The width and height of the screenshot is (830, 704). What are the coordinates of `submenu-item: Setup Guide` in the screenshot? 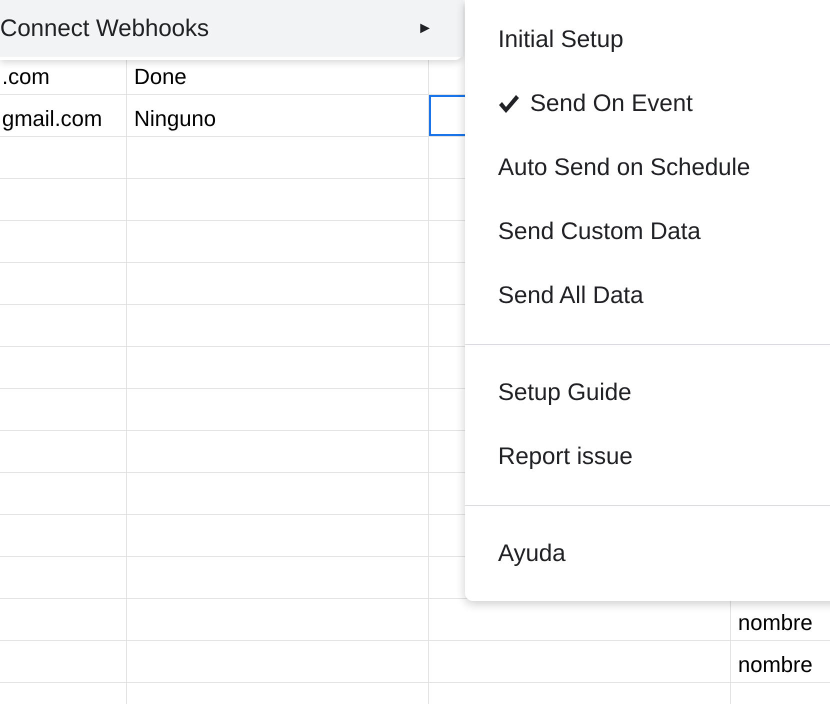 It's located at (647, 393).